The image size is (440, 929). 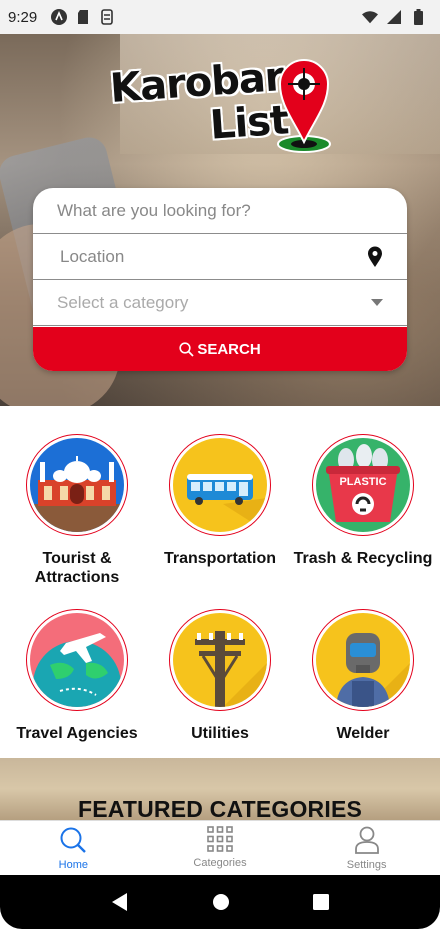 I want to click on featured-title: FEATURED CATEGORIES, so click(x=220, y=808).